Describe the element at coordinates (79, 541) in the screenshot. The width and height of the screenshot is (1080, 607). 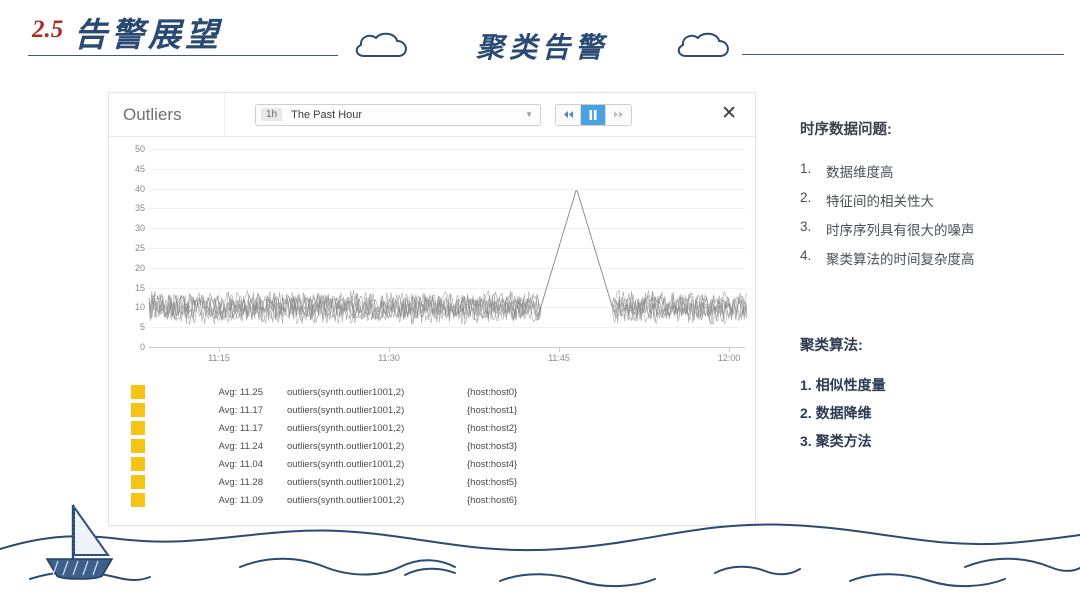
I see `sailboat-icon` at that location.